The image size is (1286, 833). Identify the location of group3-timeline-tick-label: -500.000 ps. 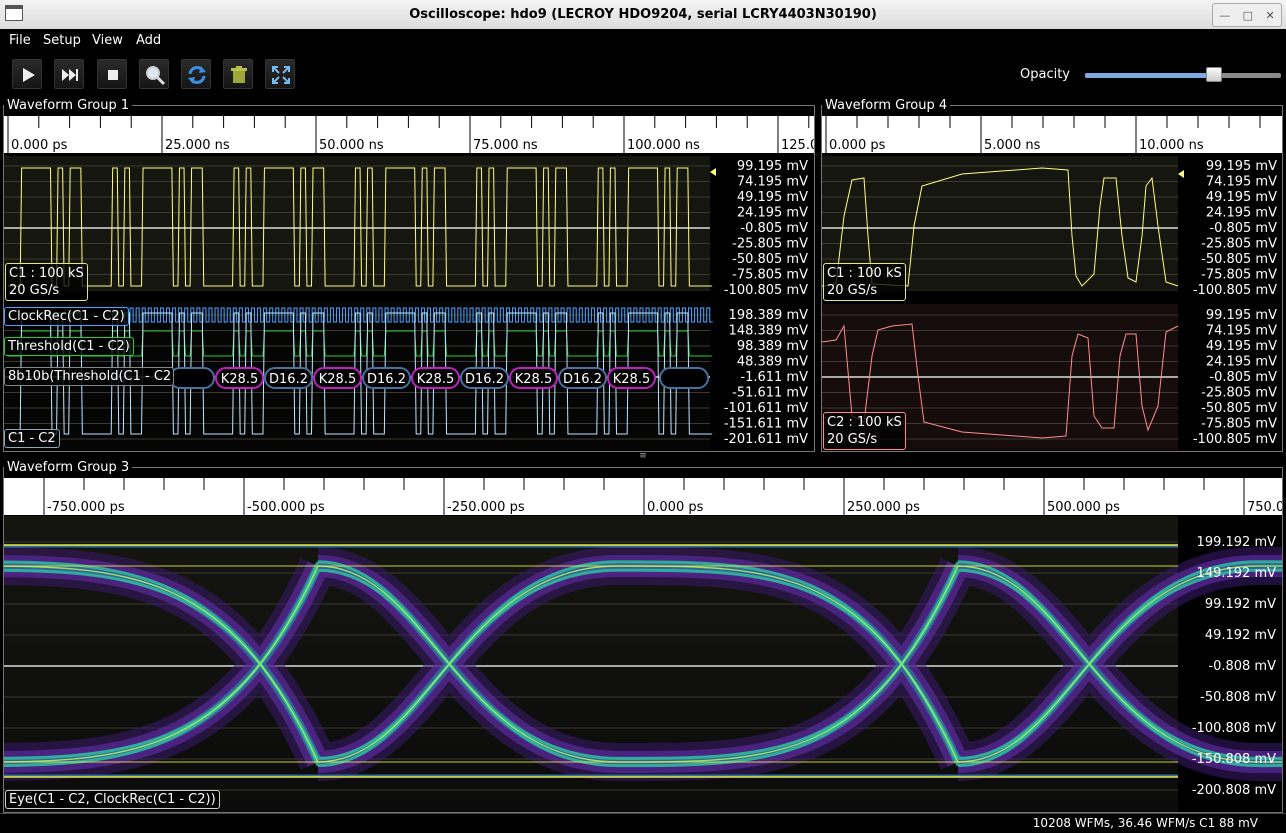
(286, 507).